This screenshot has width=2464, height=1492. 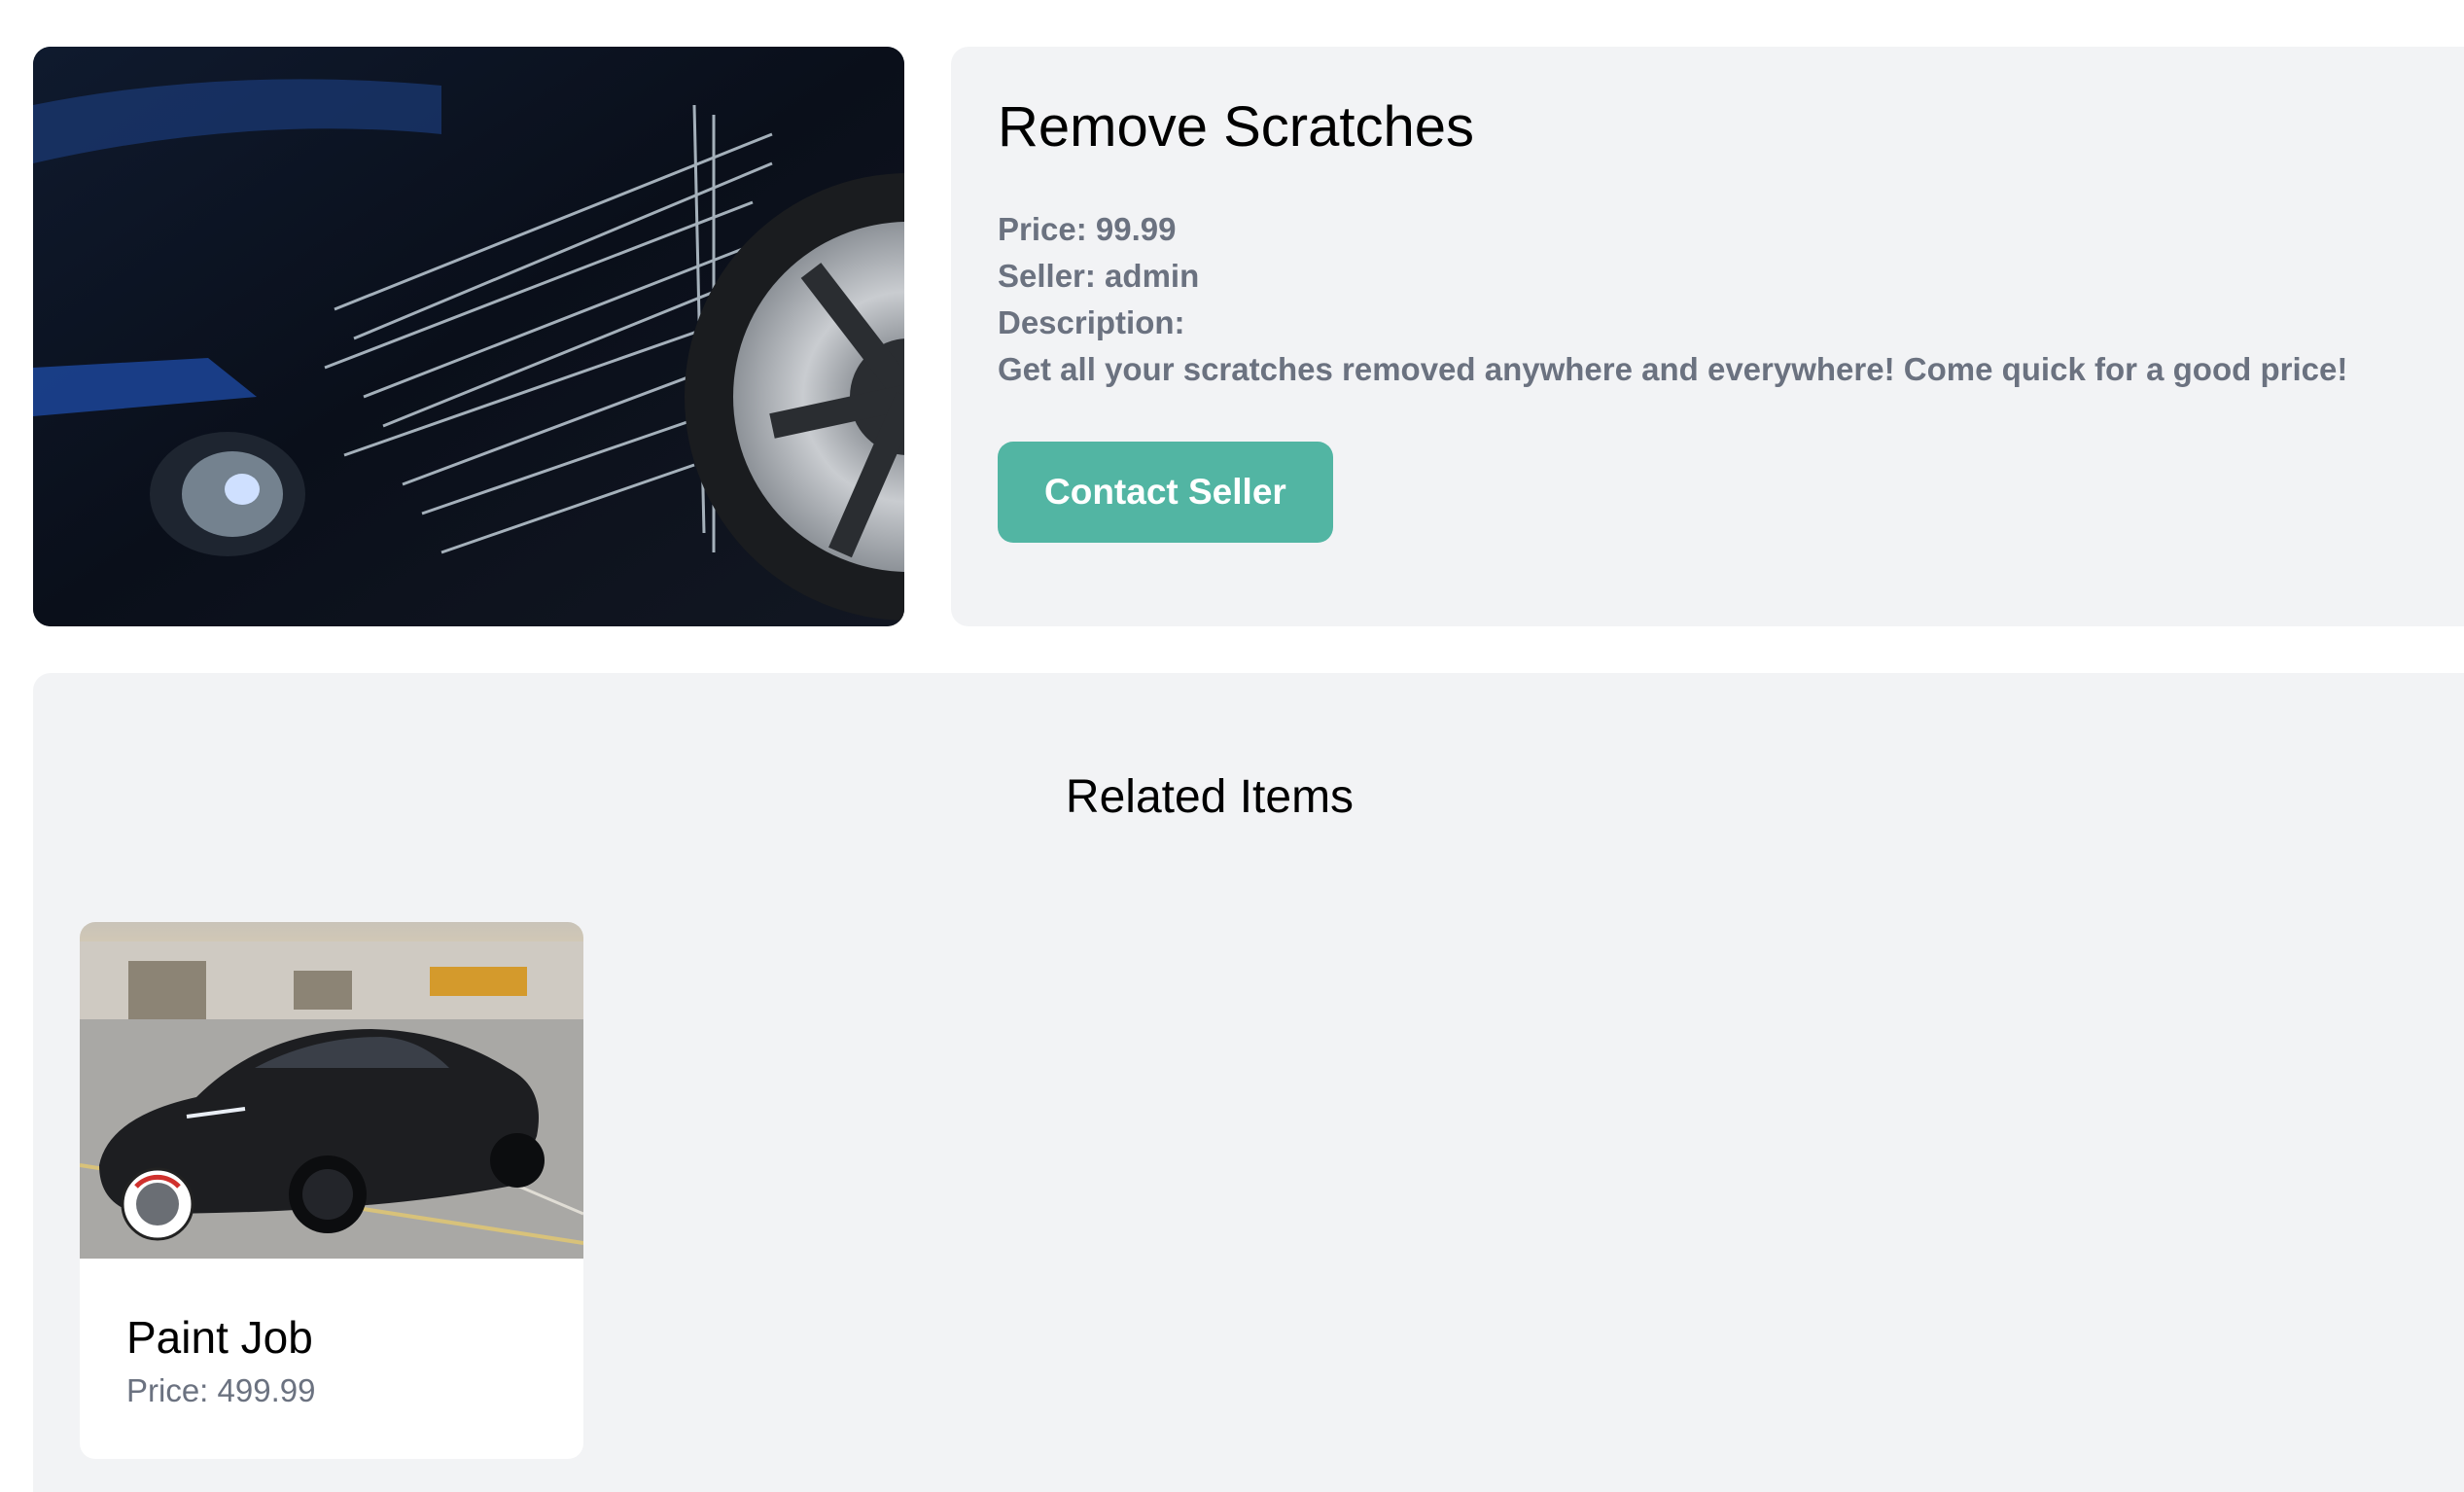 I want to click on paint-job-image, so click(x=331, y=1090).